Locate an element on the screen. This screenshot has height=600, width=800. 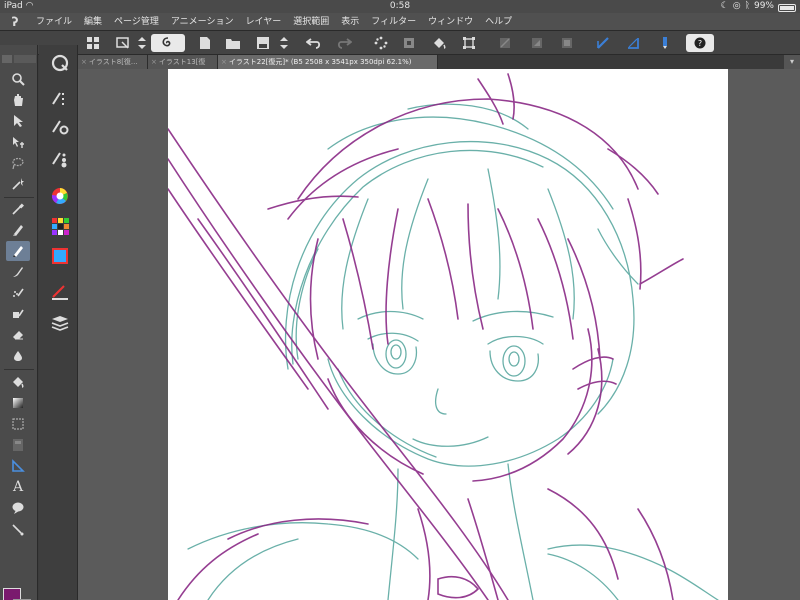
fill-icon is located at coordinates (439, 43).